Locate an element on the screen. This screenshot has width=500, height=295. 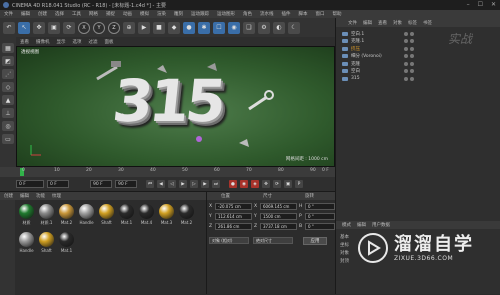
toolbar-object-icon: ▶ is located at coordinates (144, 27).